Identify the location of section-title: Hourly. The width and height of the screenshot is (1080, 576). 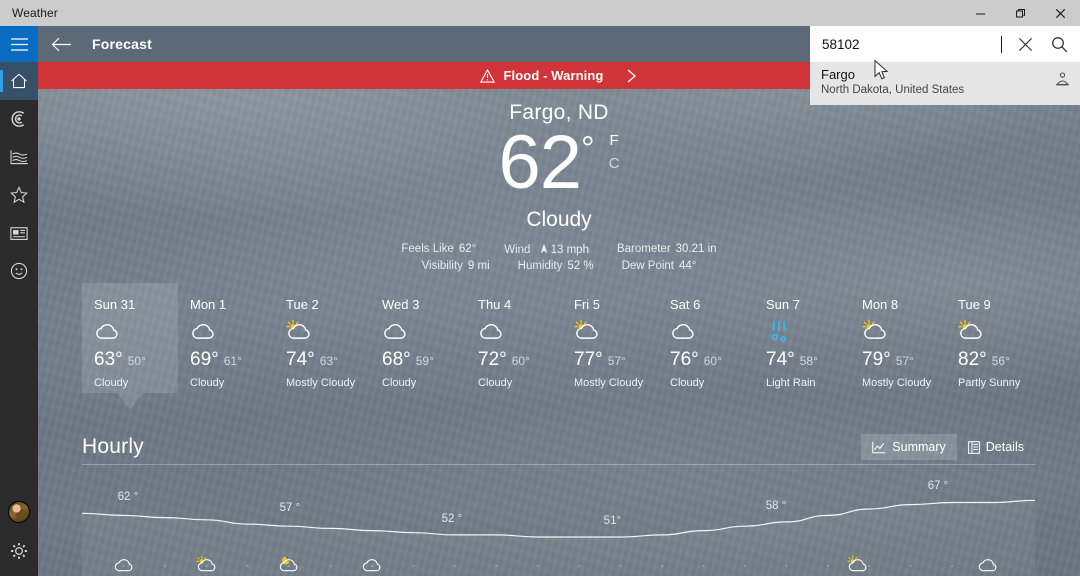
(113, 446).